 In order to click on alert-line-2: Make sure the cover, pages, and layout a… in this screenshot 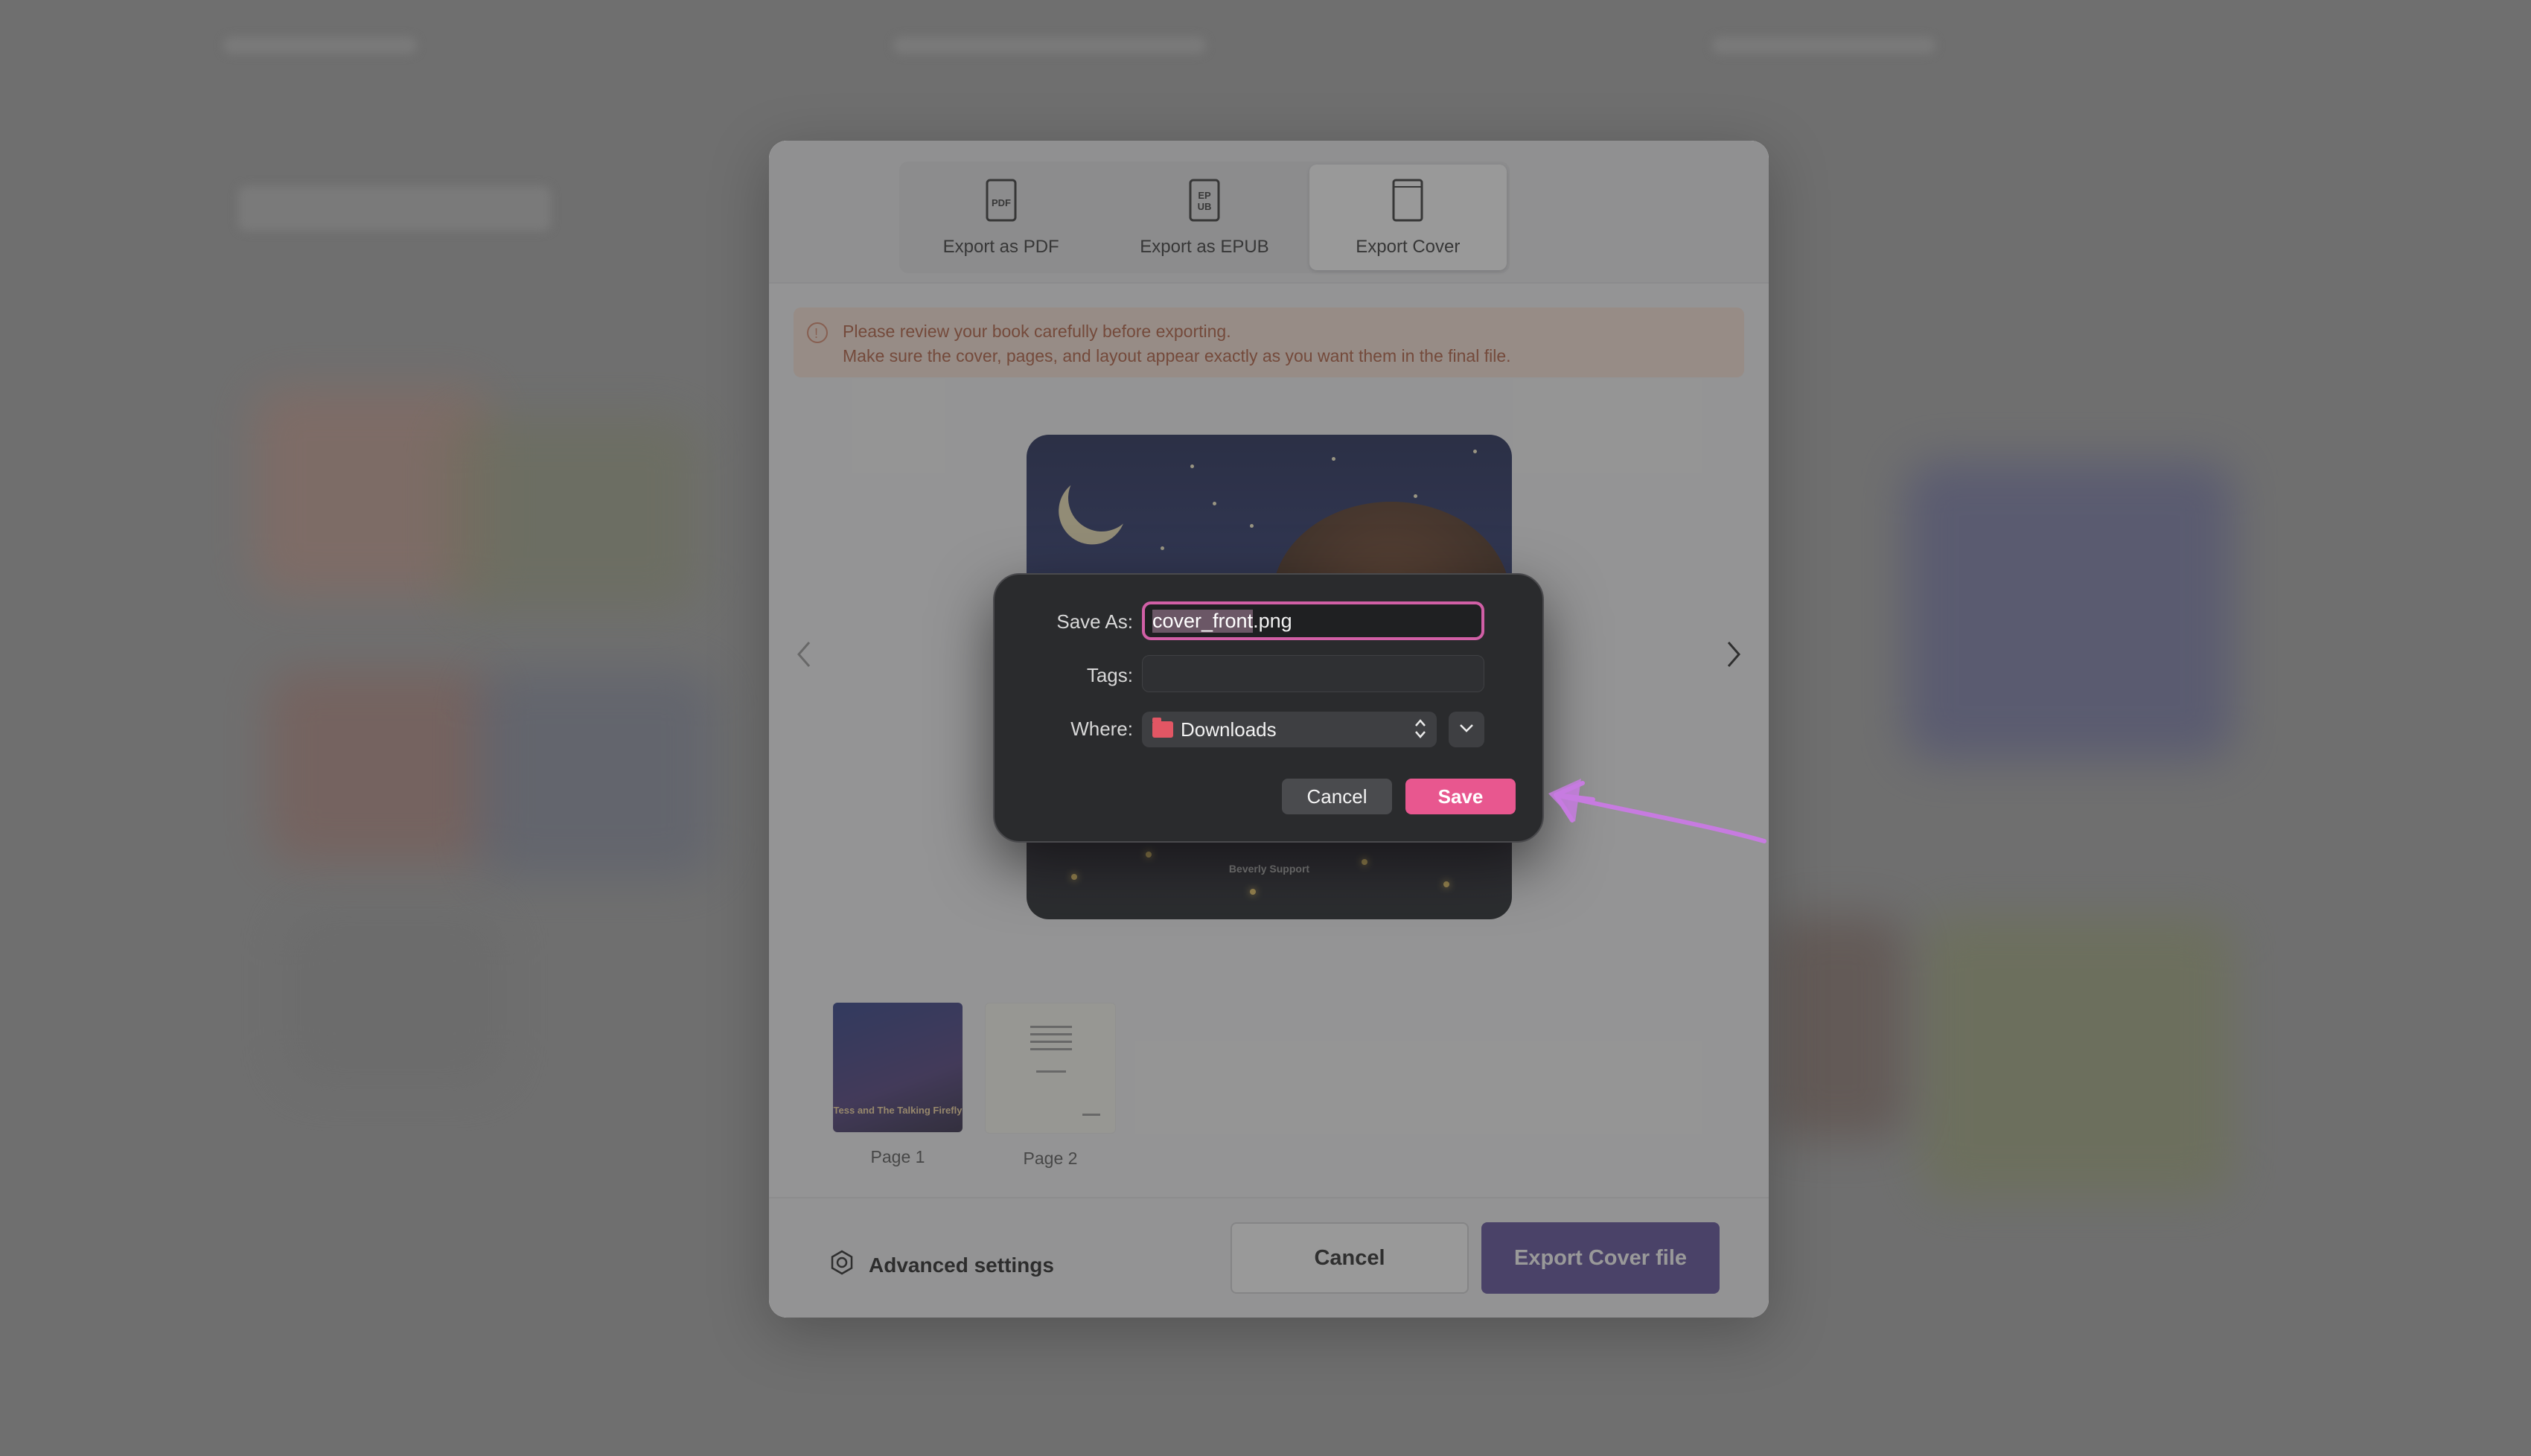, I will do `click(1177, 355)`.